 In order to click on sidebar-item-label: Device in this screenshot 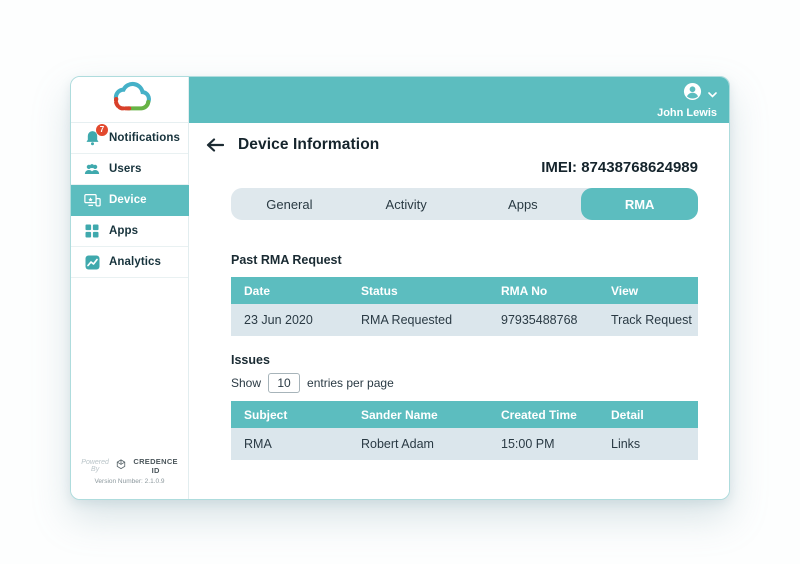, I will do `click(128, 200)`.